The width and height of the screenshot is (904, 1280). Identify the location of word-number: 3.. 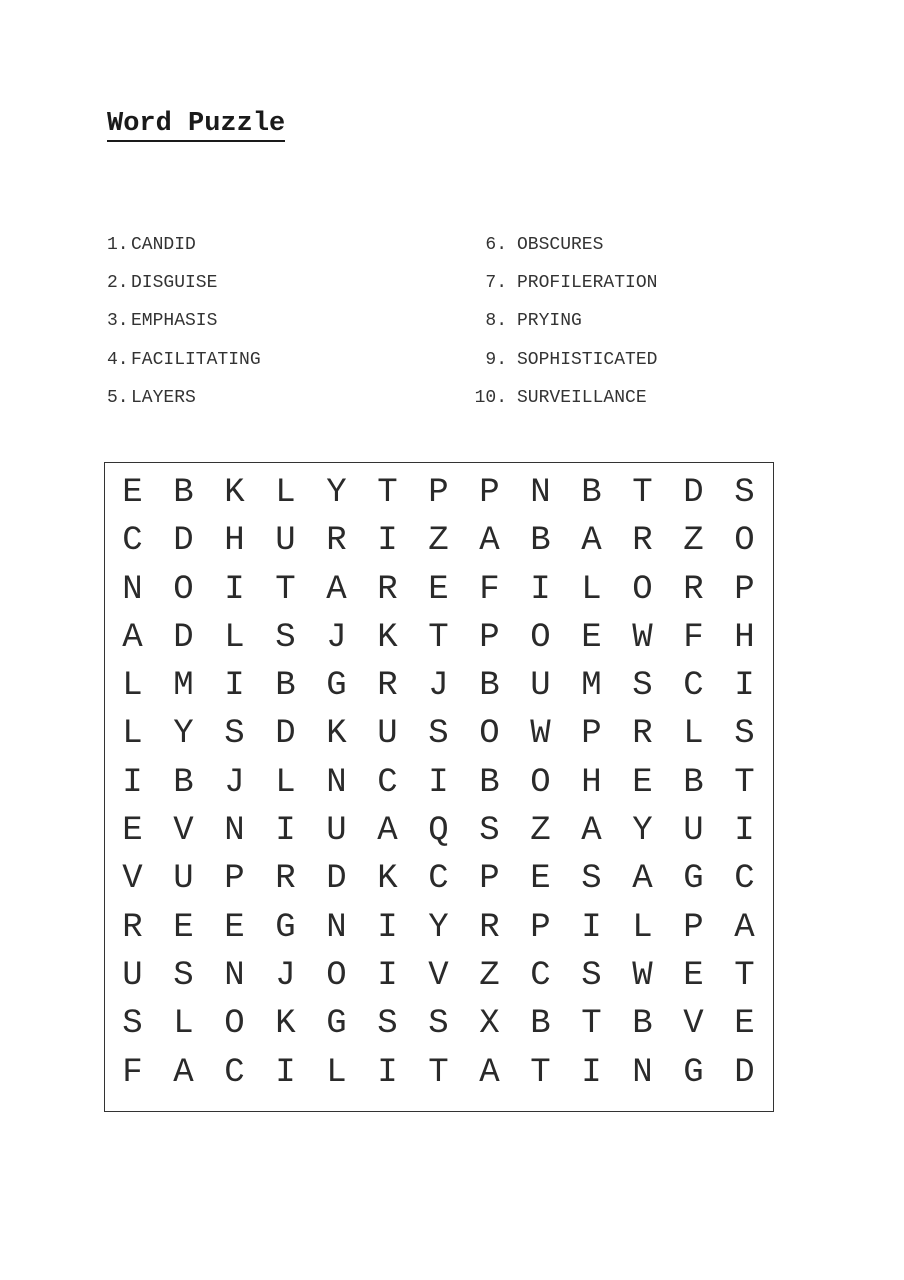
(118, 321).